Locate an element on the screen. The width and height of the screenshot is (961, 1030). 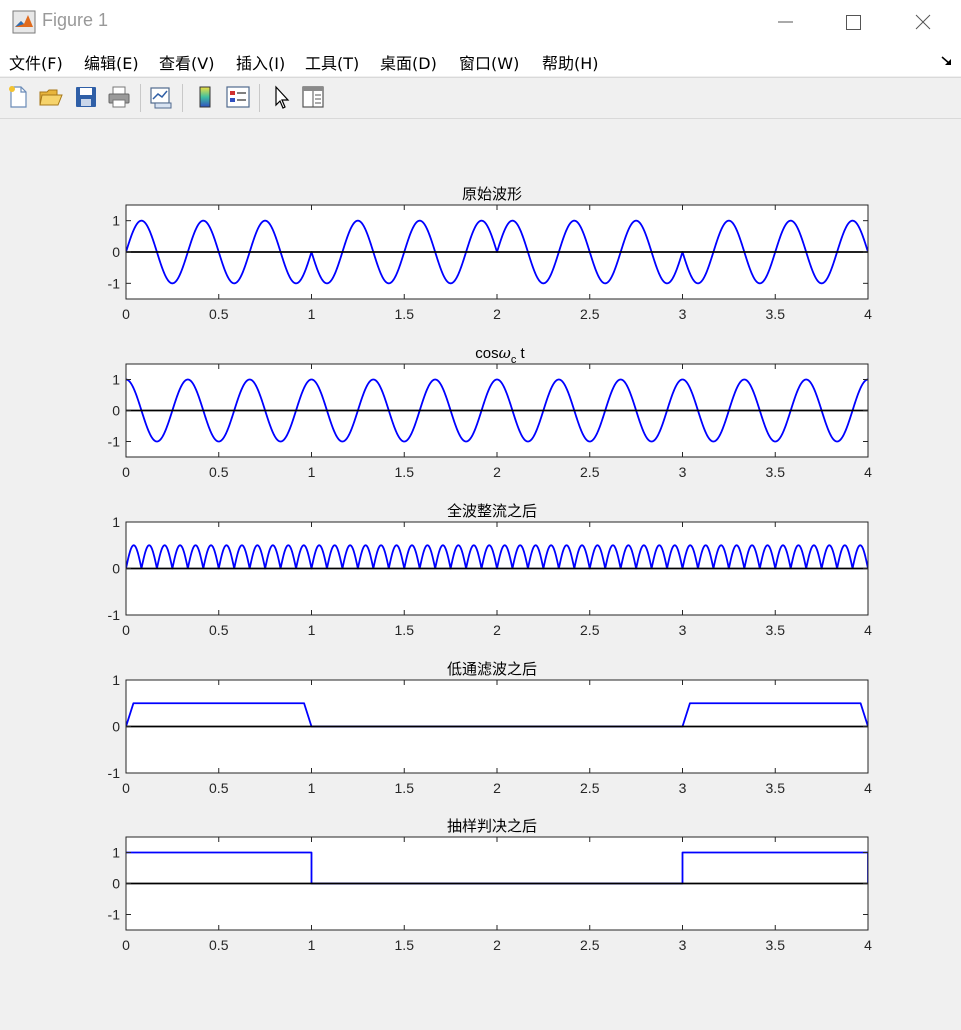
menu-help: 帮助(H) is located at coordinates (570, 62).